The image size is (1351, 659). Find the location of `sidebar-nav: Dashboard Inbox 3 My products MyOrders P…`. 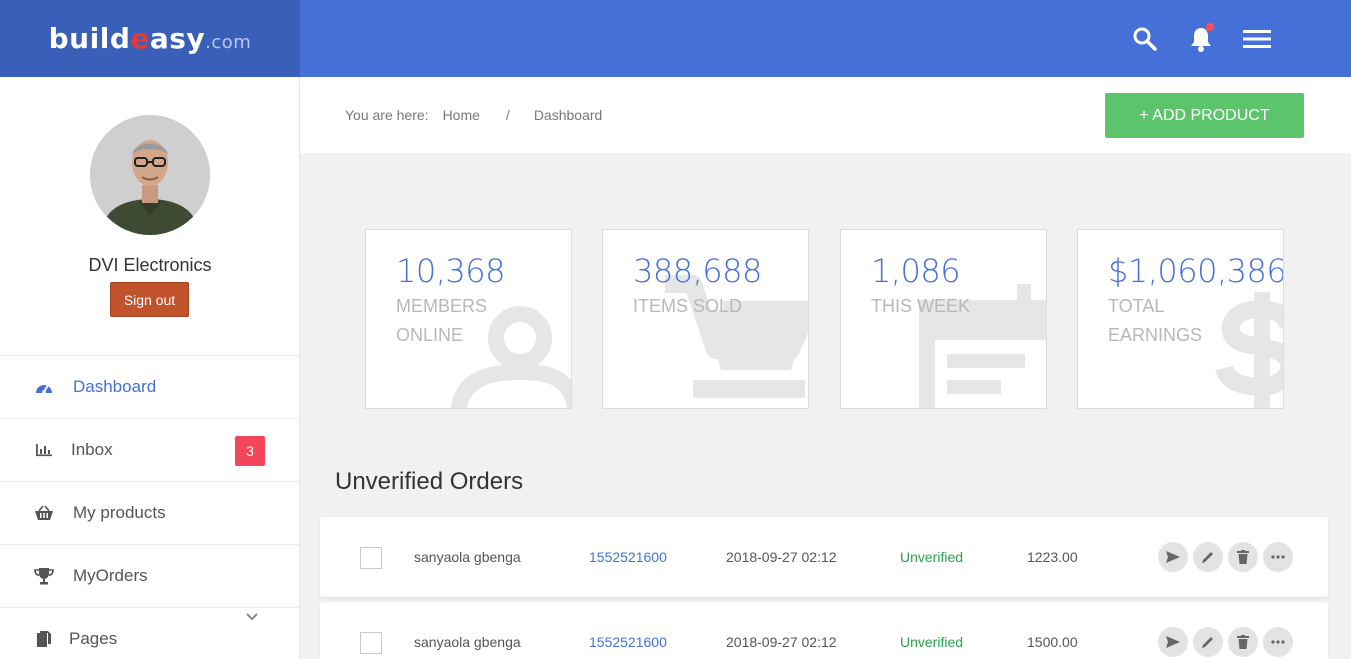

sidebar-nav: Dashboard Inbox 3 My products MyOrders P… is located at coordinates (149, 507).